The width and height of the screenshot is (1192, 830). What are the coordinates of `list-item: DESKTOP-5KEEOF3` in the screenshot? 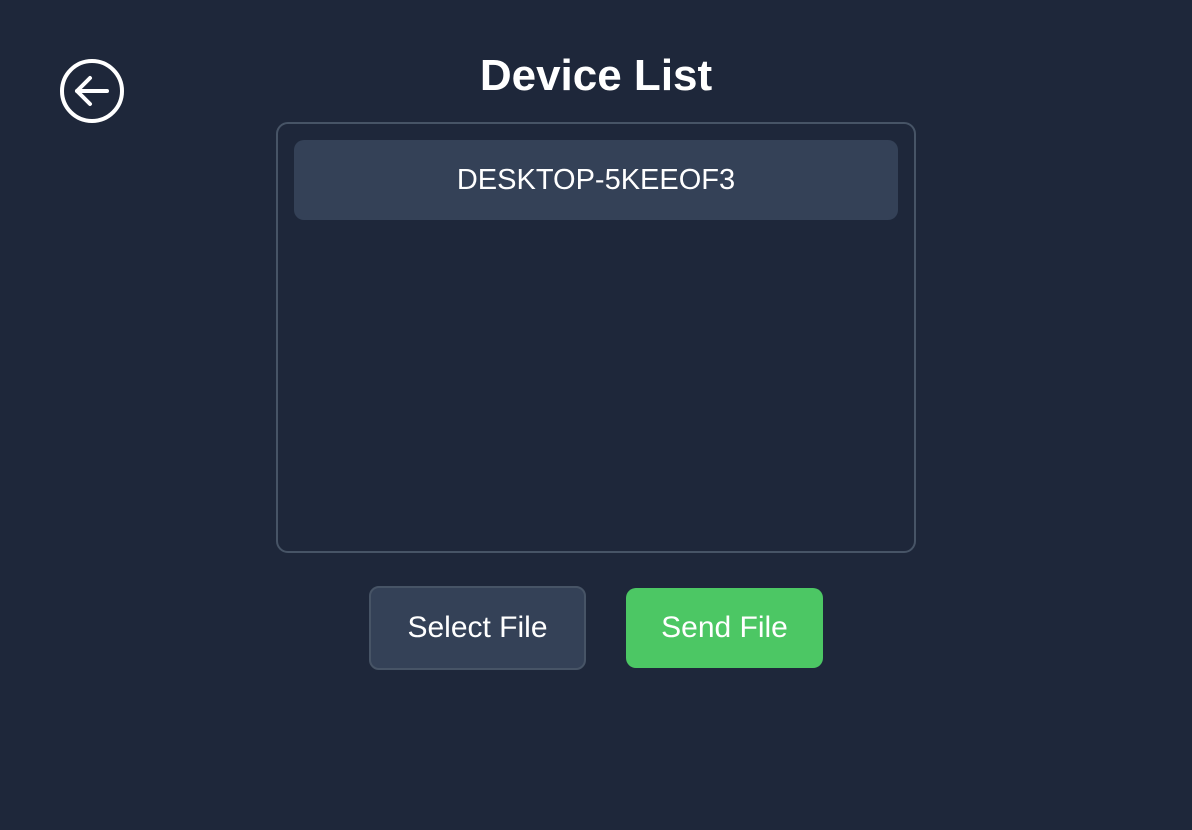 It's located at (596, 180).